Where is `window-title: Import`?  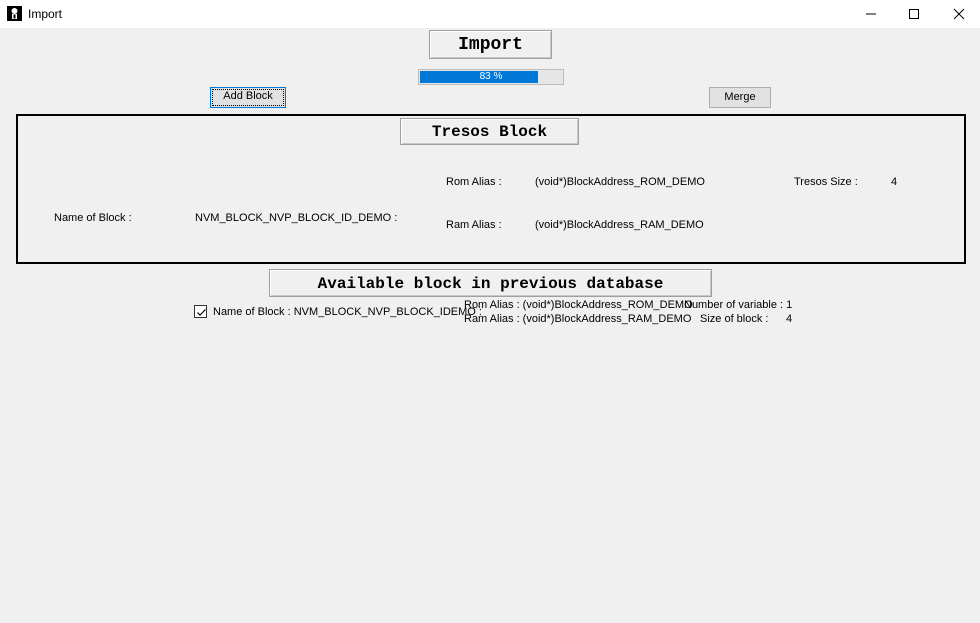 window-title: Import is located at coordinates (45, 14).